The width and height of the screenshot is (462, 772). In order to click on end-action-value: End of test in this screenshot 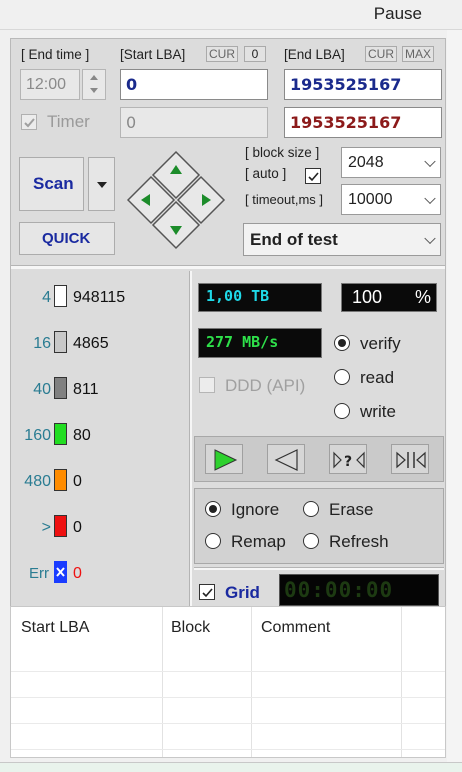, I will do `click(294, 239)`.